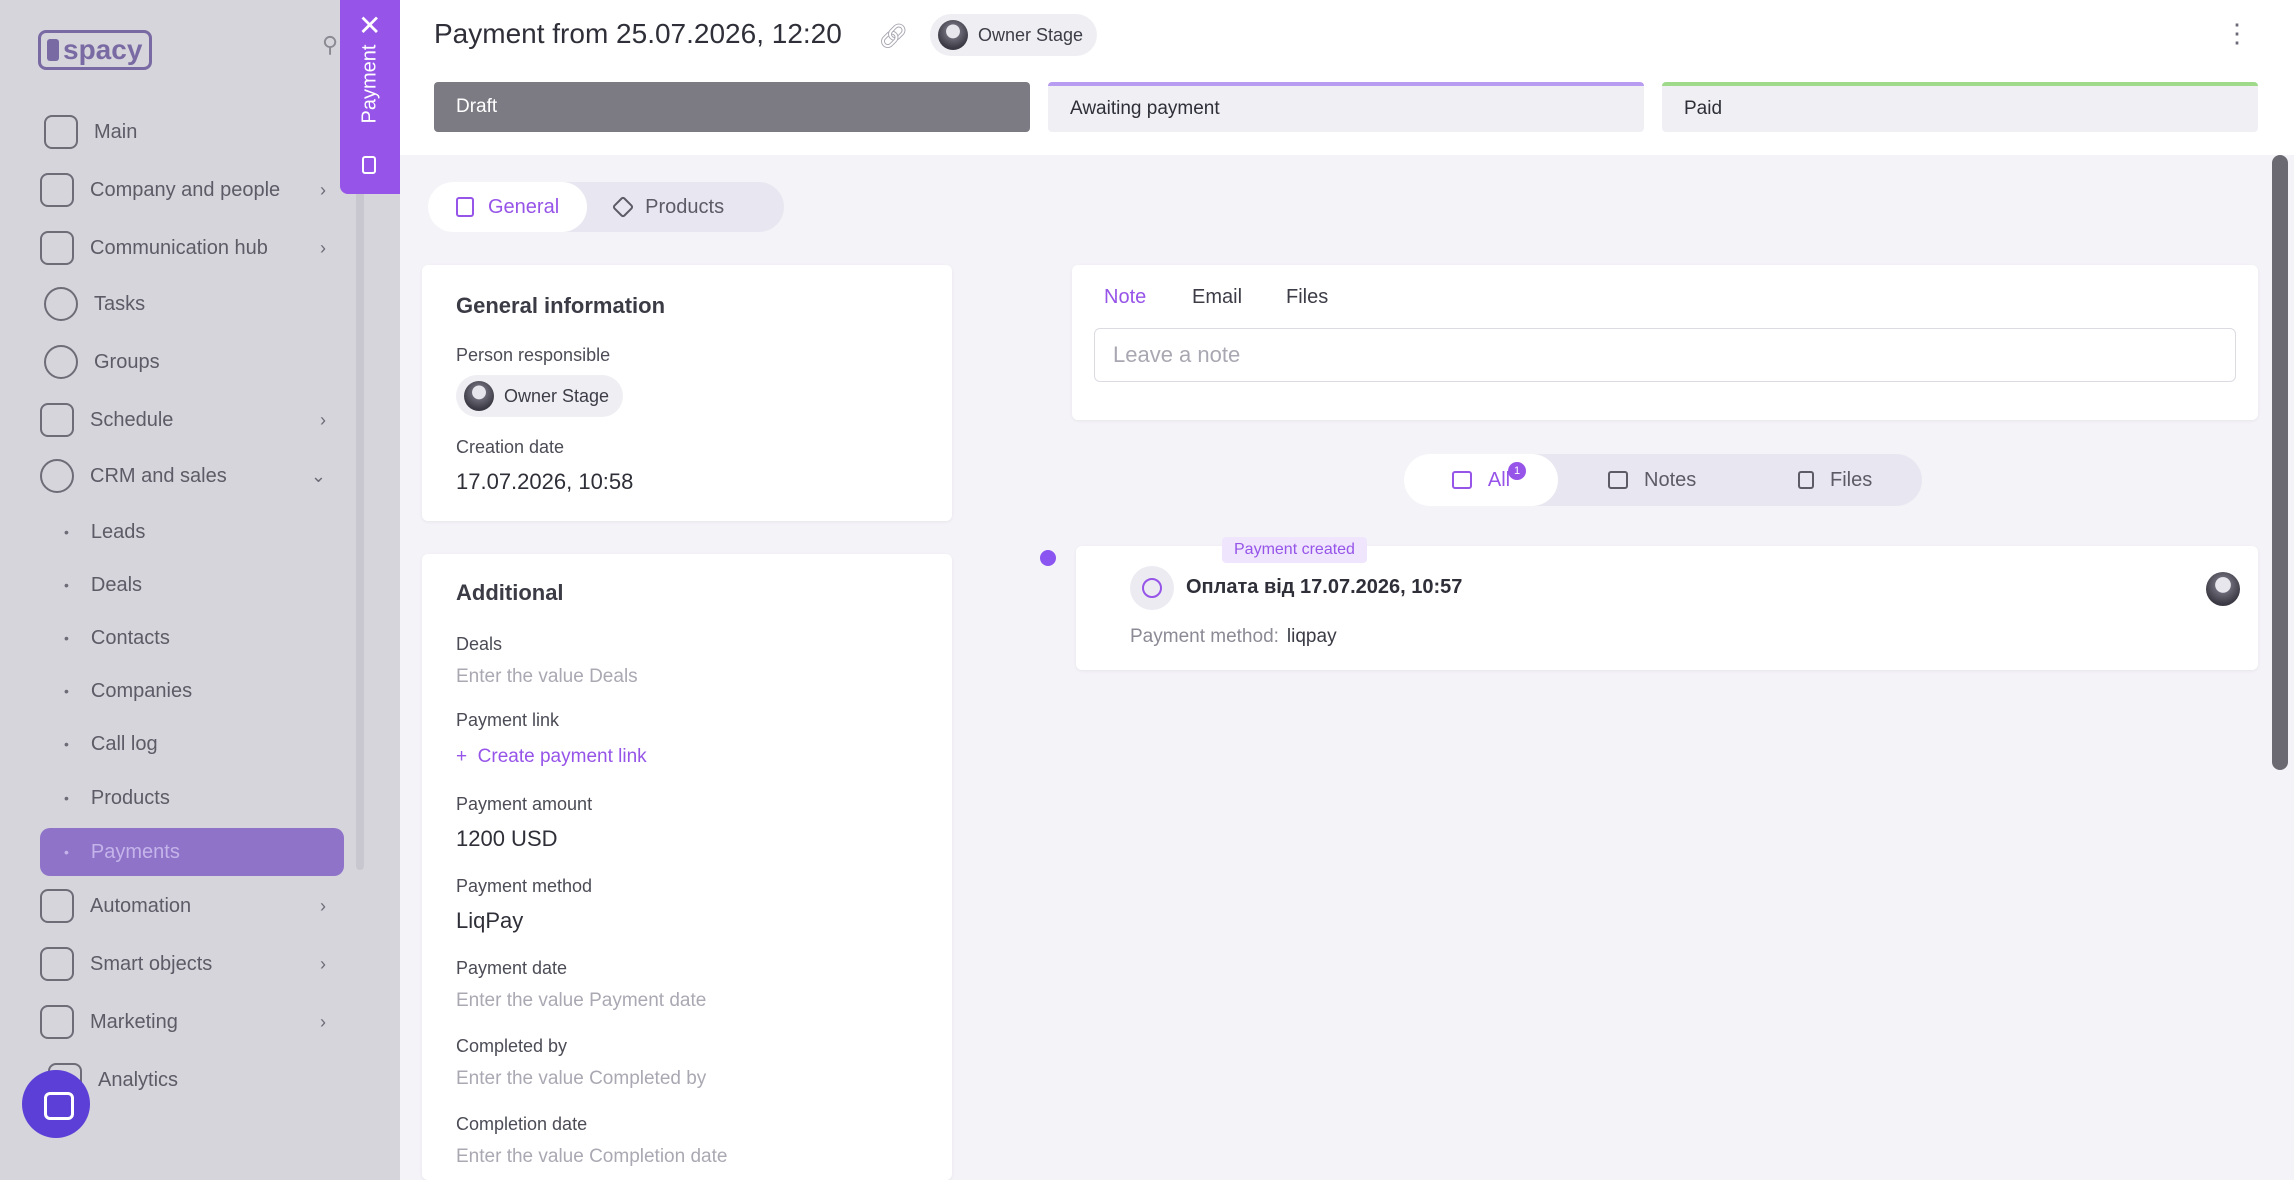 This screenshot has height=1180, width=2294. I want to click on field-label: Completed by, so click(512, 1046).